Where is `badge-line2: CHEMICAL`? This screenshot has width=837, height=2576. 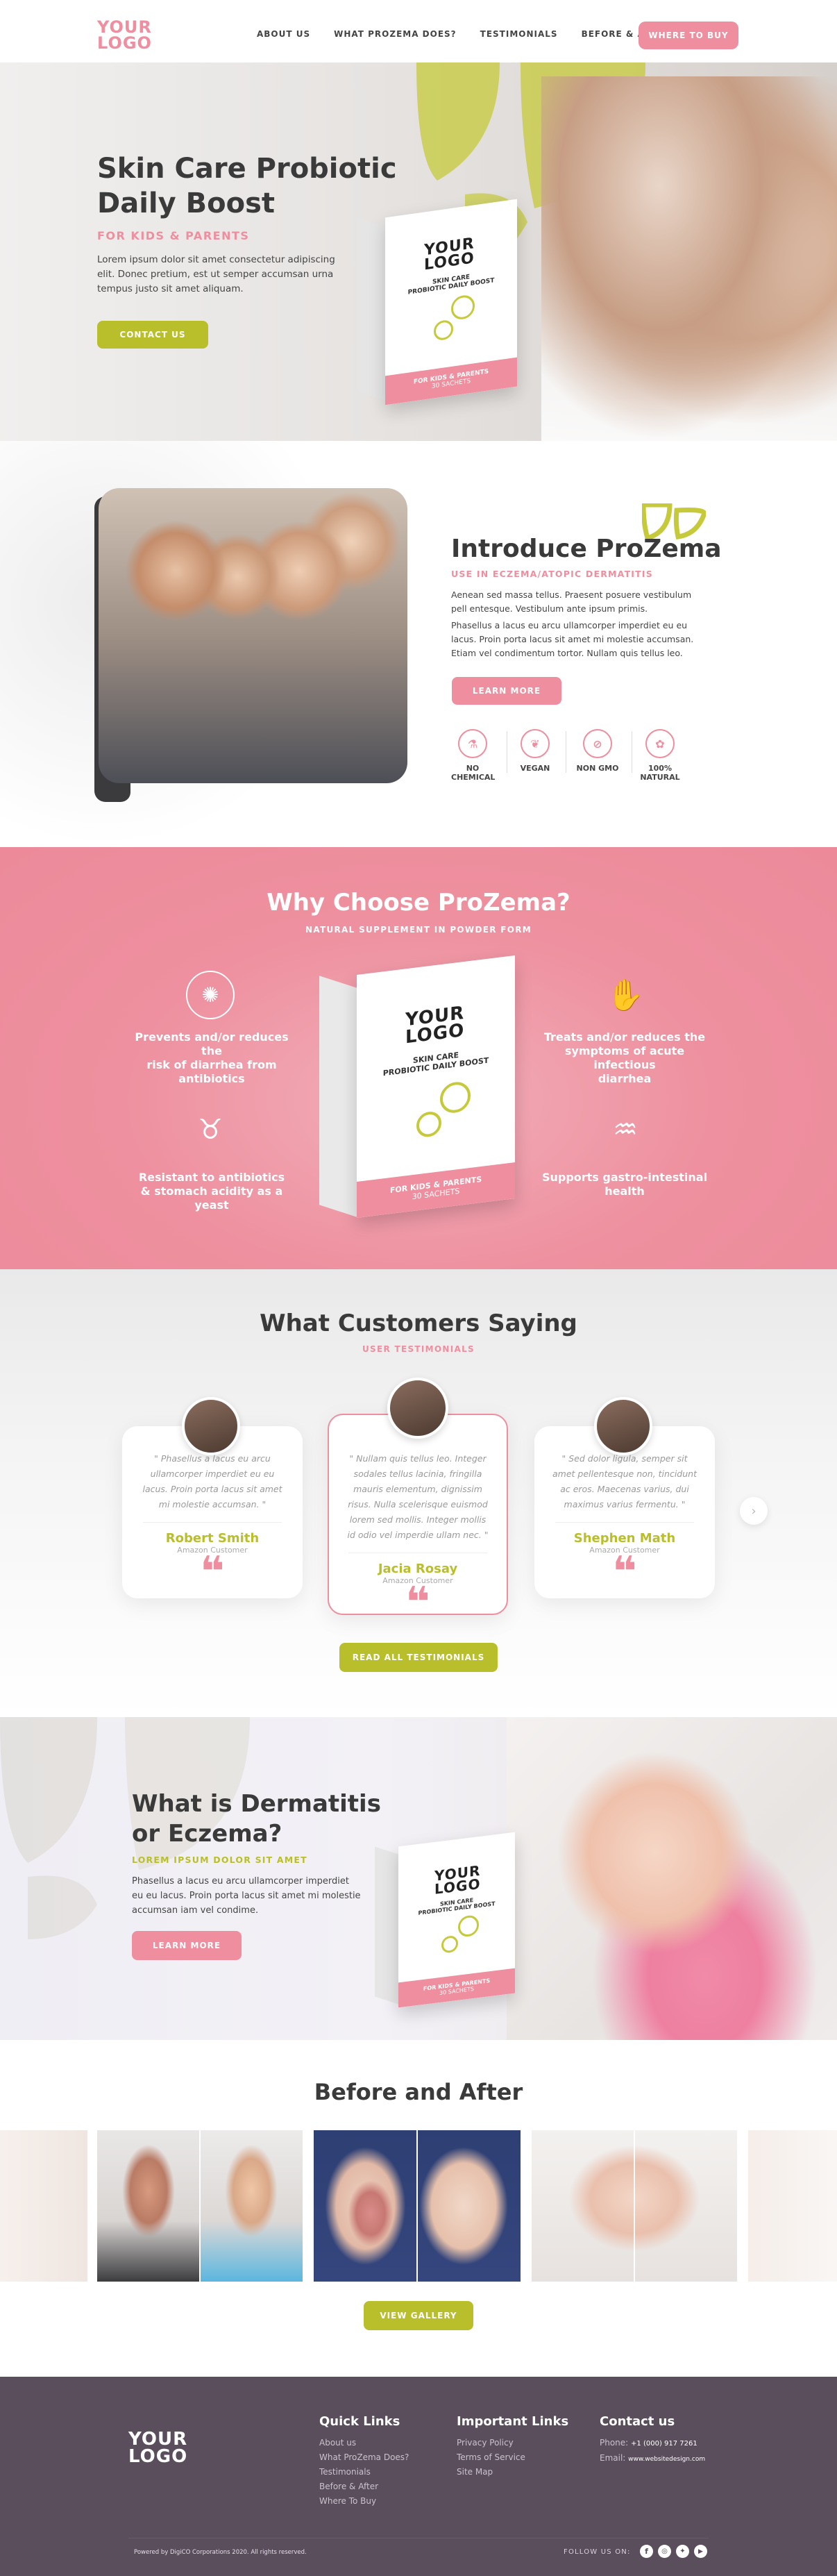 badge-line2: CHEMICAL is located at coordinates (473, 777).